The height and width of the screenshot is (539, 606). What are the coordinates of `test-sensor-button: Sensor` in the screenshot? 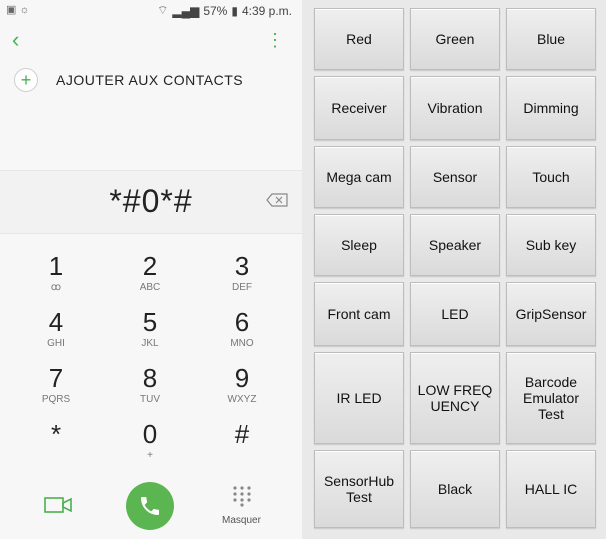 It's located at (455, 177).